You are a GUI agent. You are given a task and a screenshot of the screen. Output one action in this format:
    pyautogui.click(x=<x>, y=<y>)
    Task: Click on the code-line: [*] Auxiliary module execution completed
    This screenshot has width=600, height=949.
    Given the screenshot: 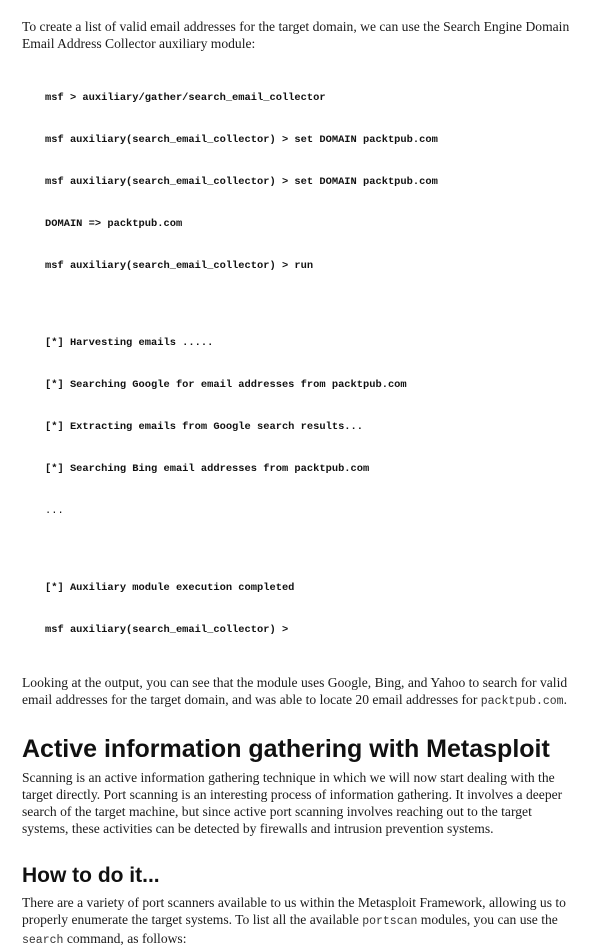 What is the action you would take?
    pyautogui.click(x=170, y=588)
    